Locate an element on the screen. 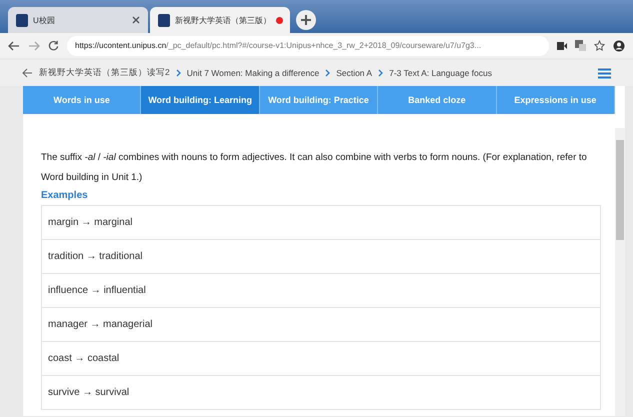 Image resolution: width=633 pixels, height=417 pixels. example-row: margin → marginal is located at coordinates (321, 223).